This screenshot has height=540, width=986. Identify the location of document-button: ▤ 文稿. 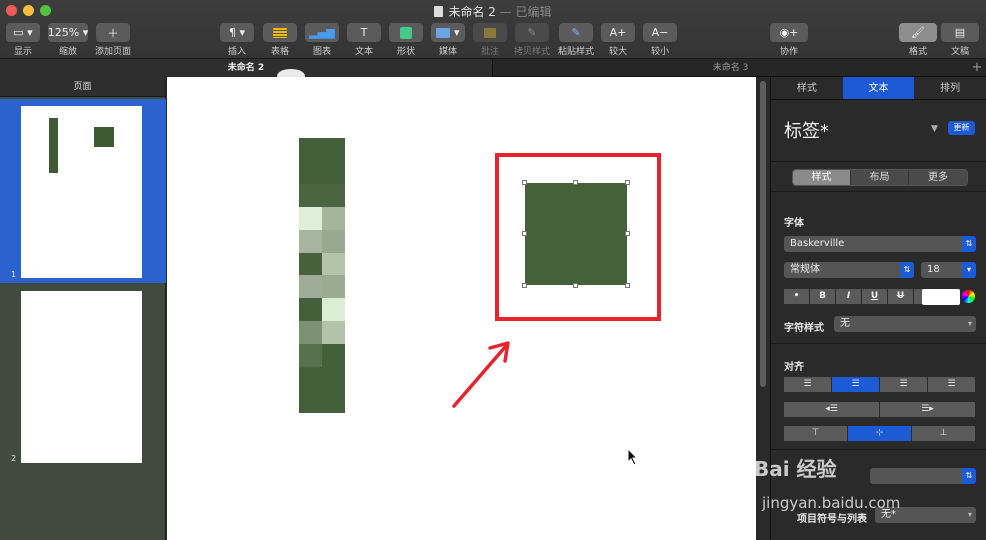
(960, 40).